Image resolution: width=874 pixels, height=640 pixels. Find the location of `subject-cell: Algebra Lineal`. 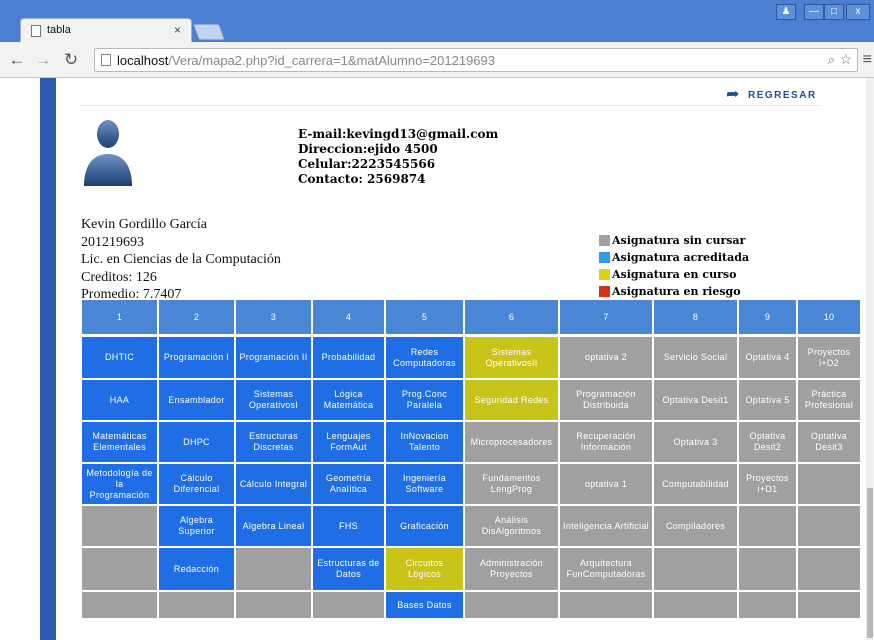

subject-cell: Algebra Lineal is located at coordinates (273, 526).